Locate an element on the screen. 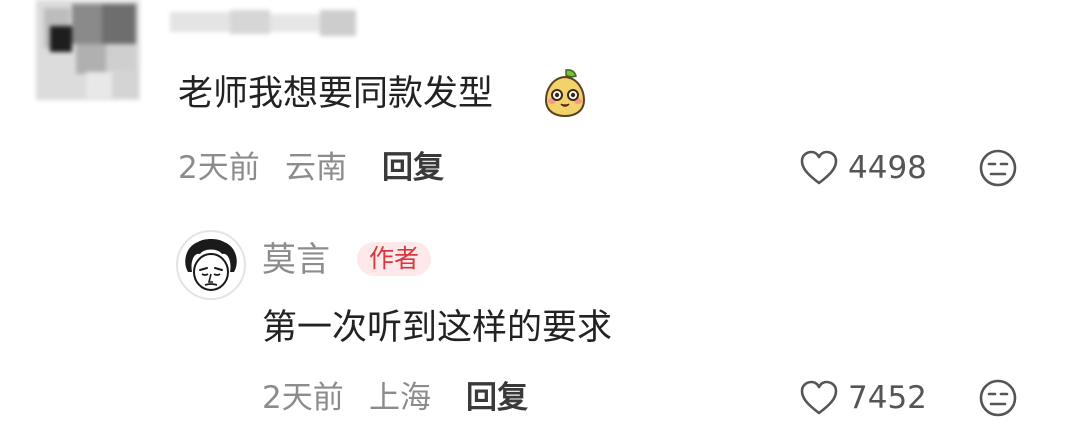 Image resolution: width=1080 pixels, height=431 pixels. reply-text: 第一次听到这样的要求 is located at coordinates (437, 328).